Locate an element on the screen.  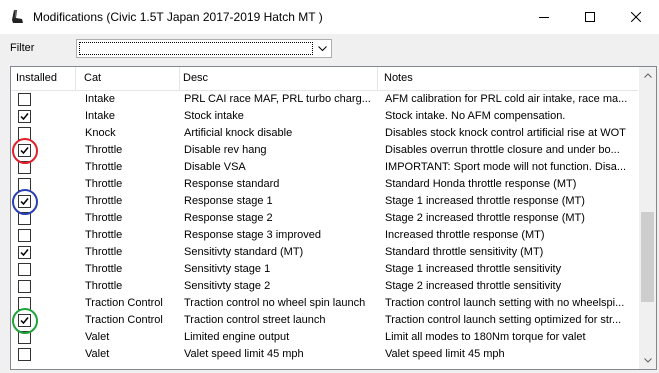
desc-cell: Valet speed limit 45 mph is located at coordinates (244, 354).